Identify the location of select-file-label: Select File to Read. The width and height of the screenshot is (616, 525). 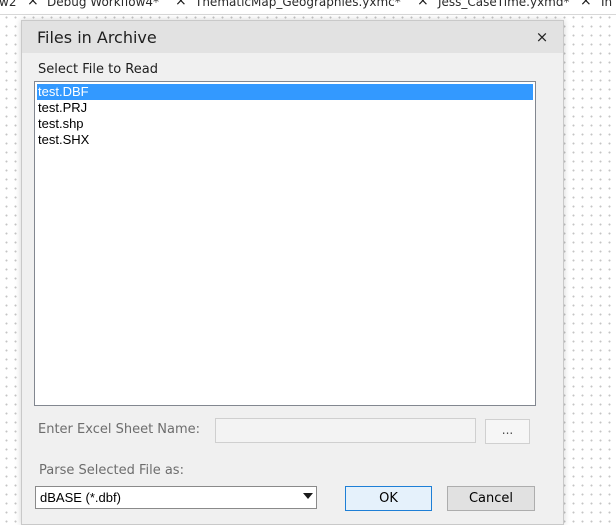
(98, 69).